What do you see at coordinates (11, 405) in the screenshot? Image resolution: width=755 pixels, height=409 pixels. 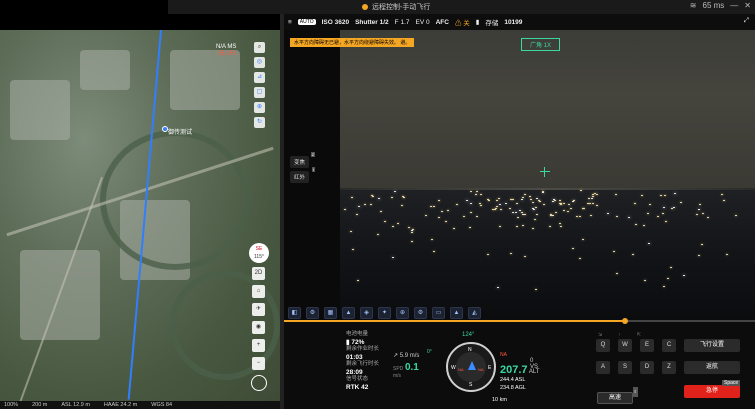 I see `map-scale: 100%` at bounding box center [11, 405].